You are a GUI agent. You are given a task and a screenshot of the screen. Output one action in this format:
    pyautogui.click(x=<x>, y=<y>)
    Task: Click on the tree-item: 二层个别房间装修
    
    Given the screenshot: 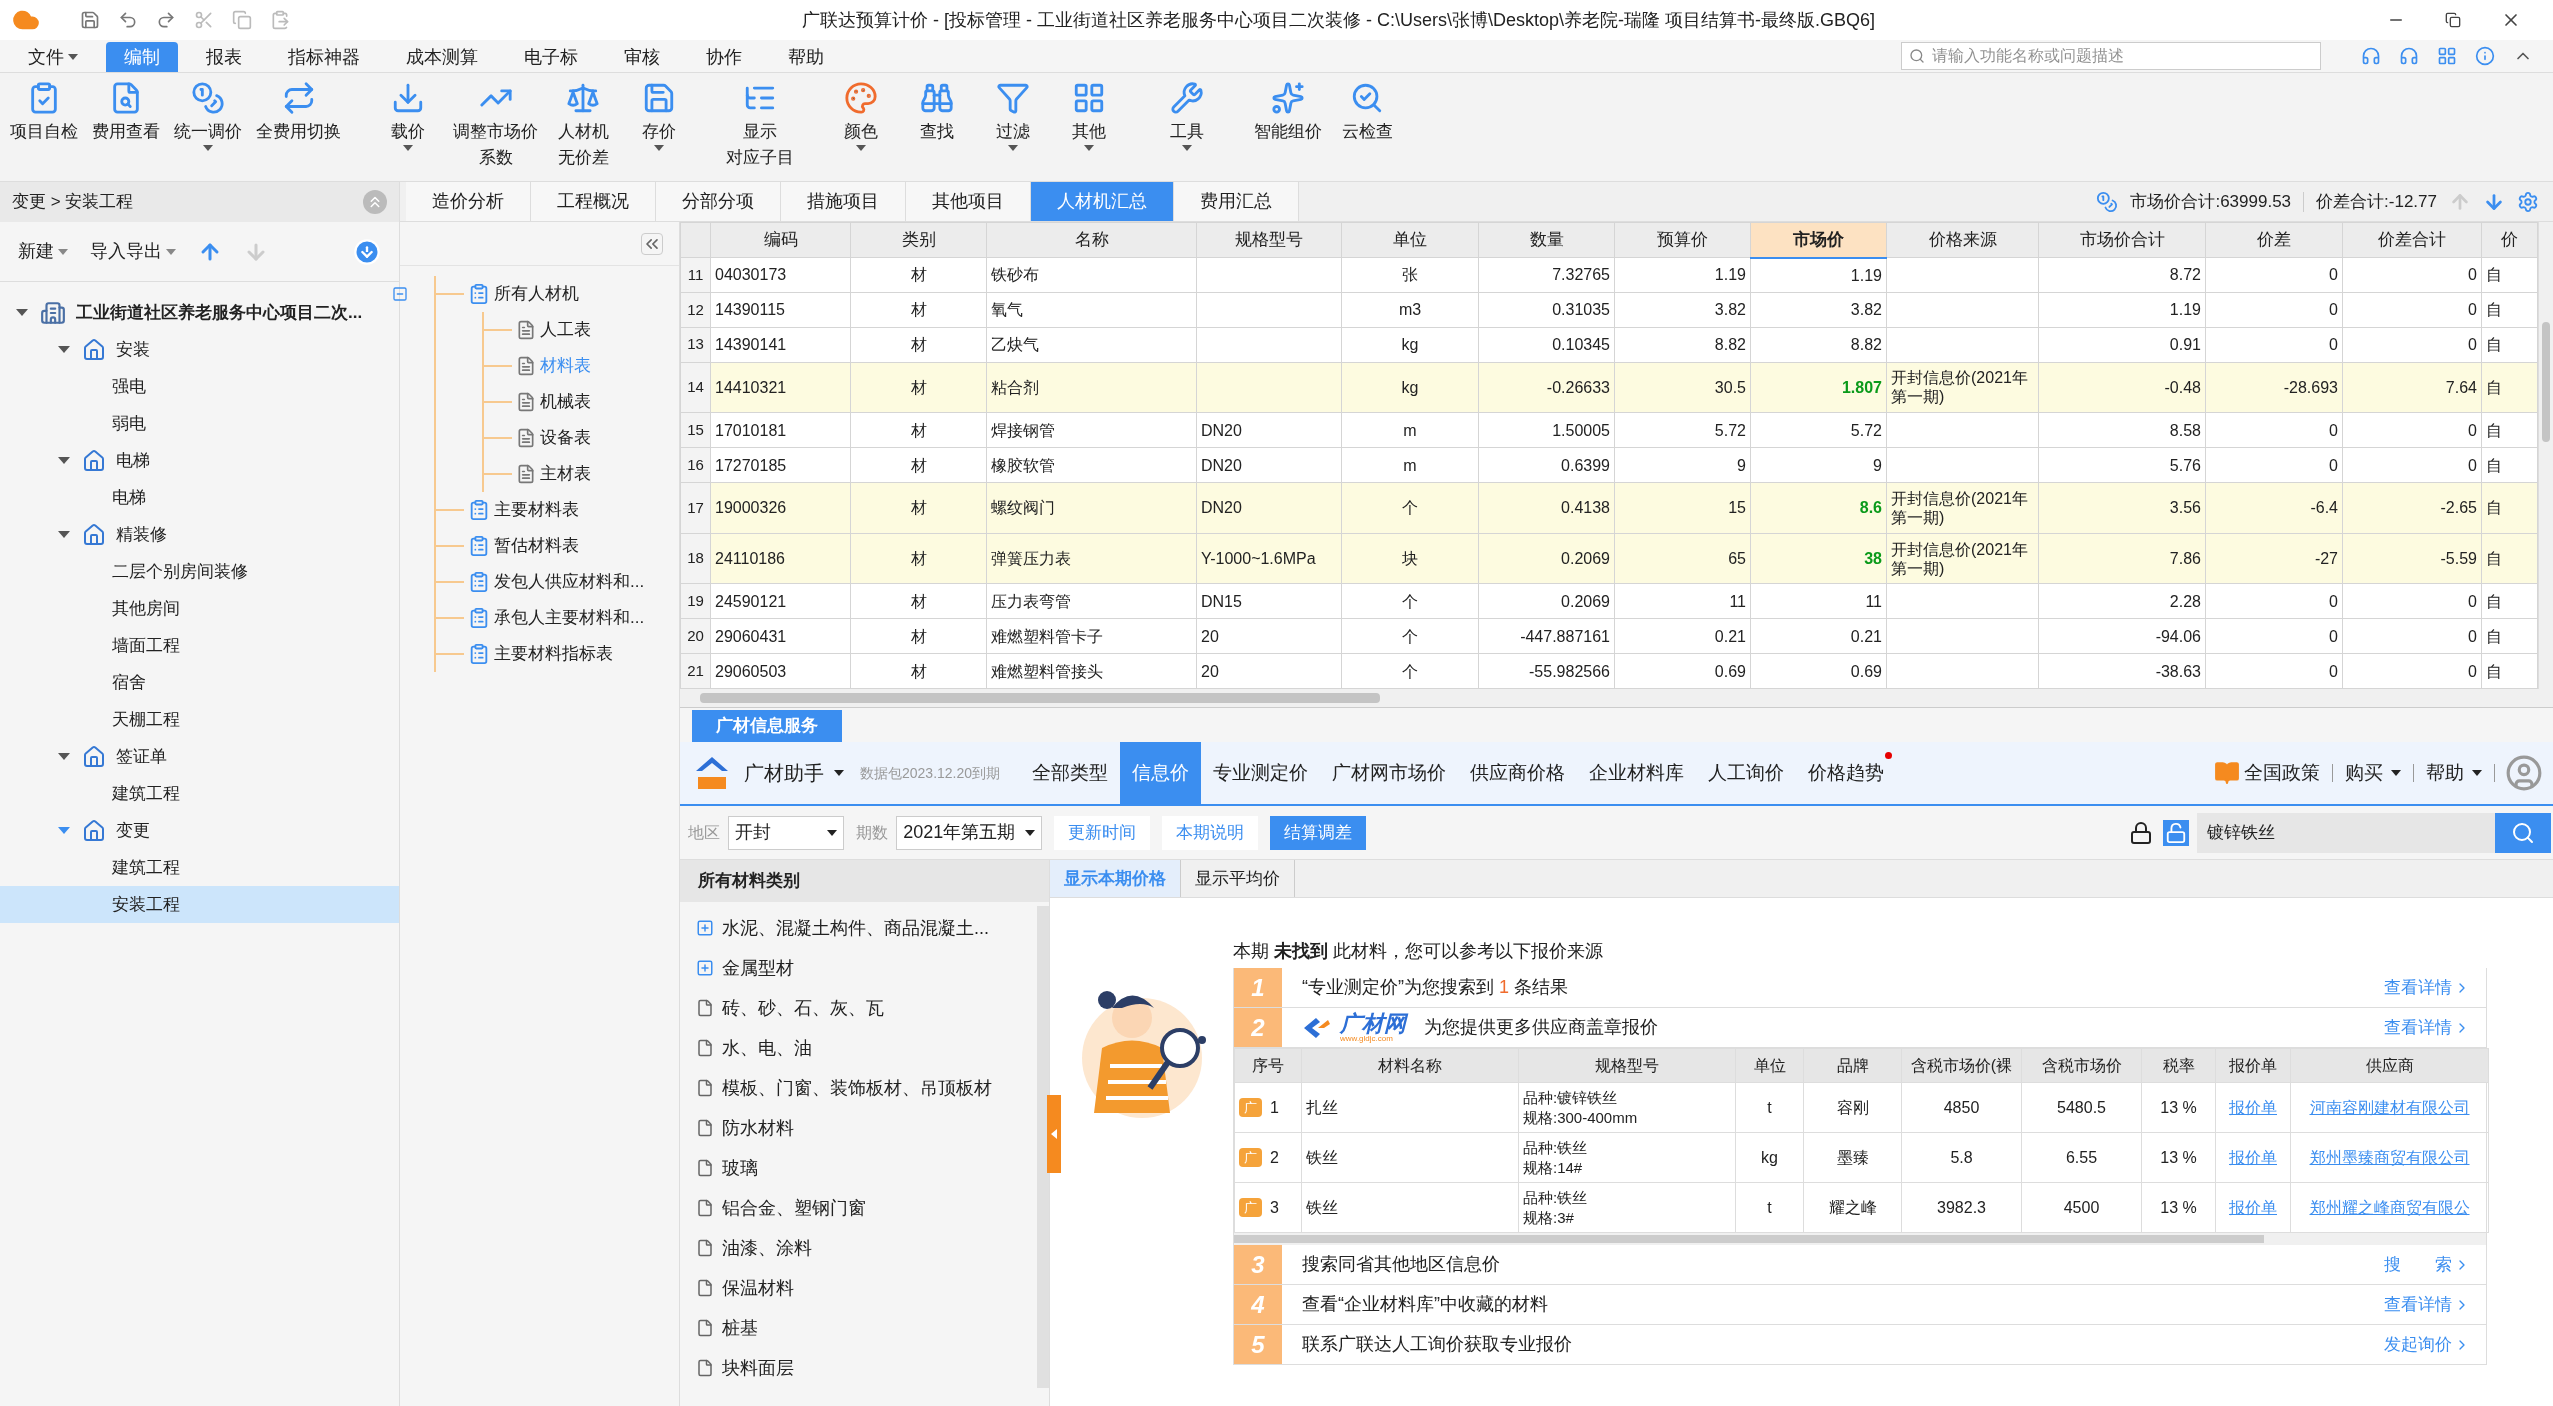 What is the action you would take?
    pyautogui.click(x=199, y=571)
    